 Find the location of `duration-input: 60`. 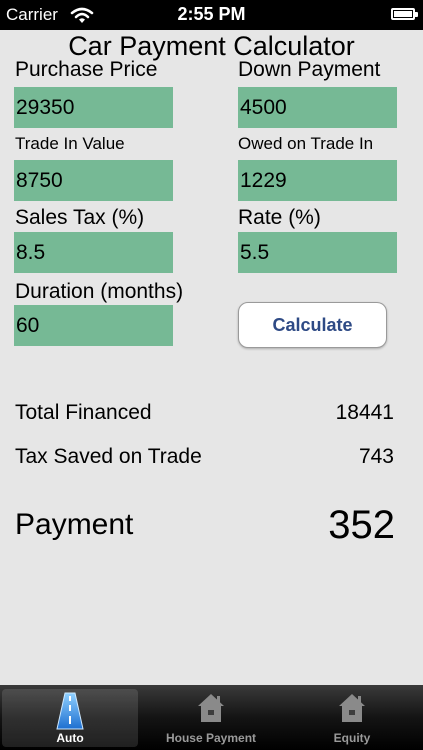

duration-input: 60 is located at coordinates (93, 325).